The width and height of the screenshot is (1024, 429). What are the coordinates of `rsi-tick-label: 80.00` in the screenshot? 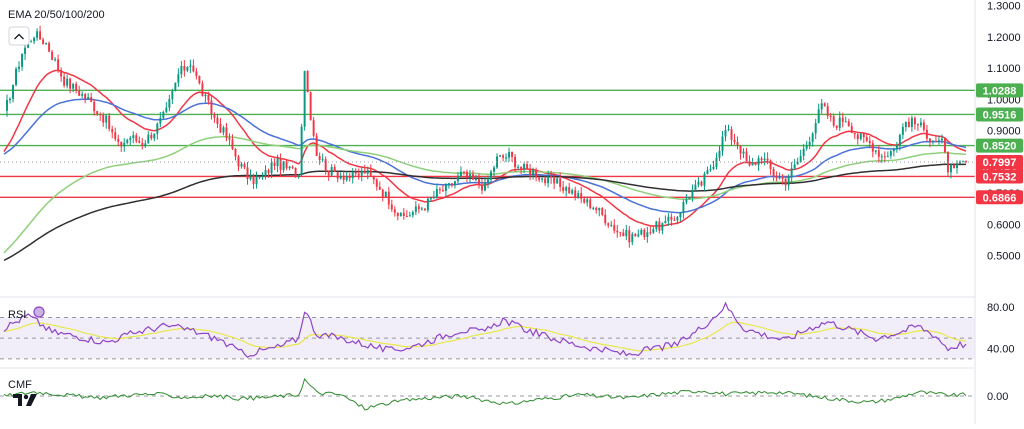 It's located at (1001, 308).